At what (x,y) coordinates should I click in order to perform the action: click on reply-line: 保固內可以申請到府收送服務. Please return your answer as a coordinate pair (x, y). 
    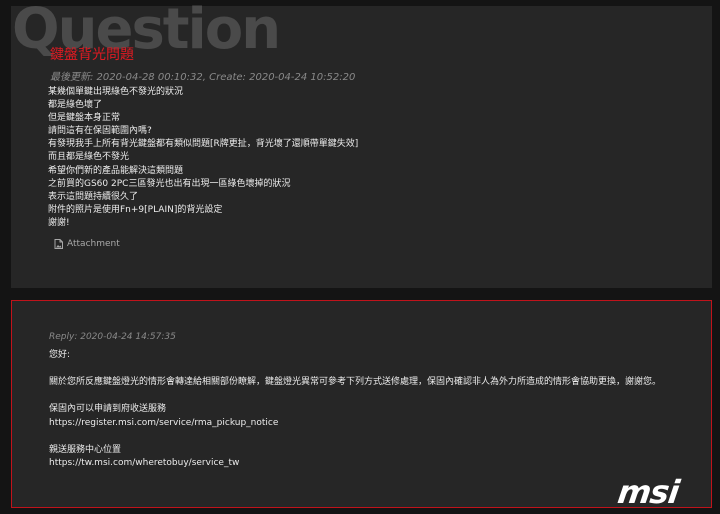
    Looking at the image, I should click on (108, 409).